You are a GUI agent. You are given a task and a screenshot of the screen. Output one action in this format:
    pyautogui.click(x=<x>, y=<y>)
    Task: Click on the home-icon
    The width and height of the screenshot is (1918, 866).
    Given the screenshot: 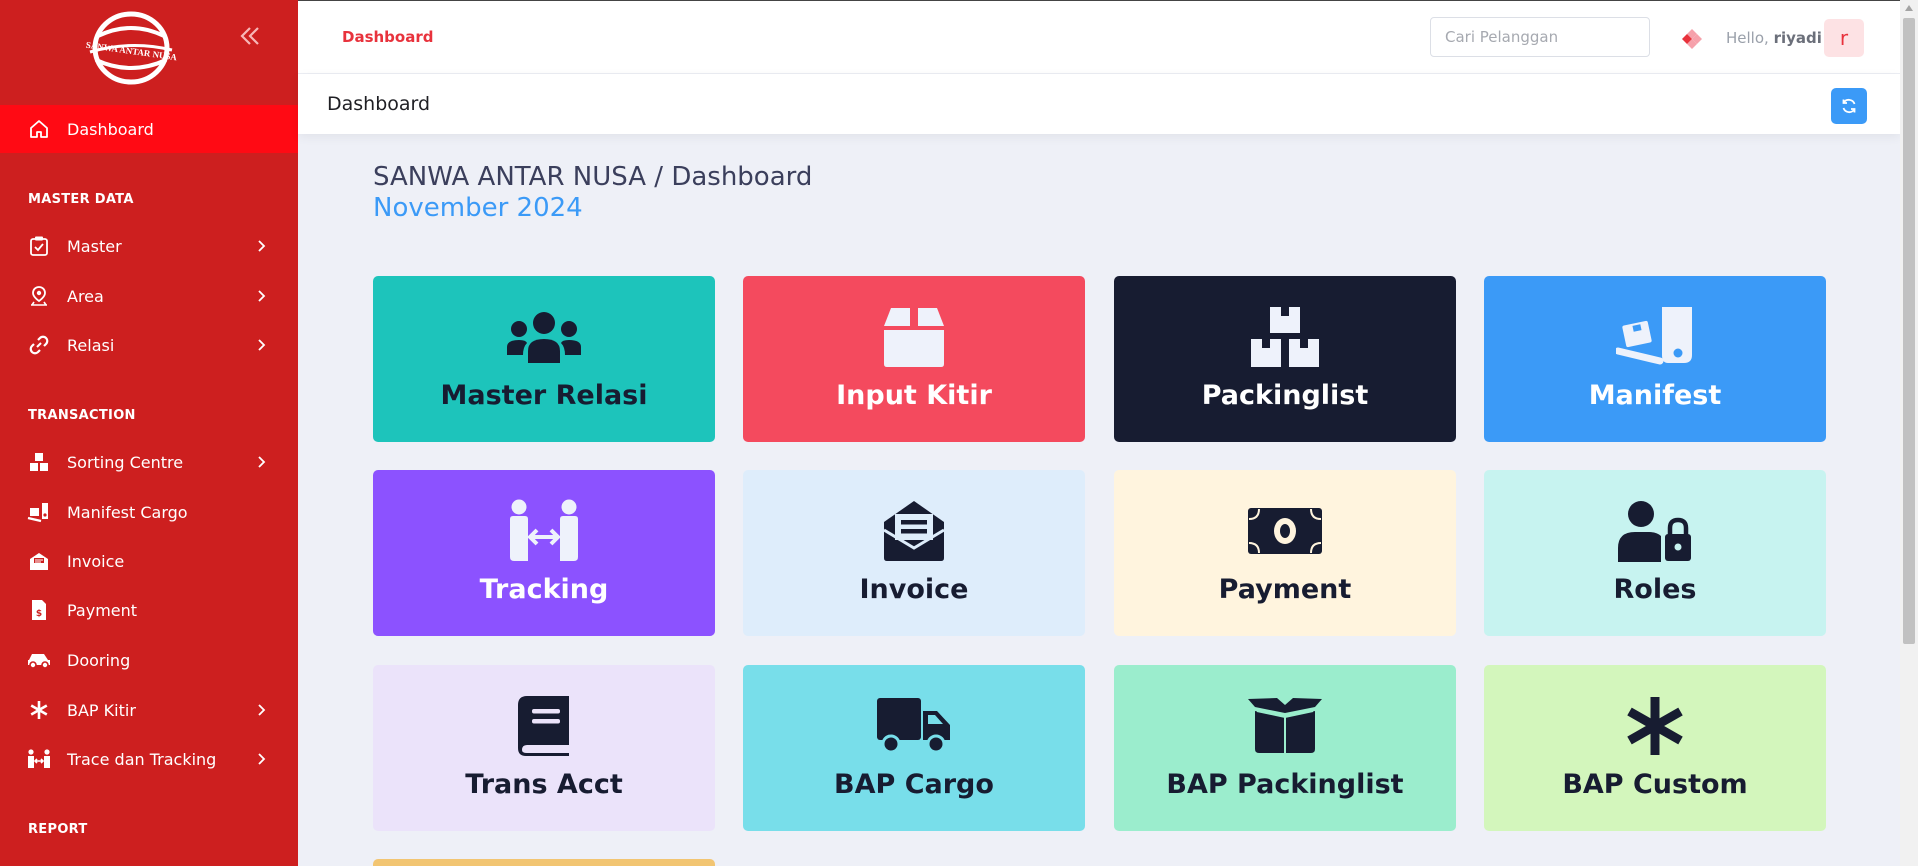 What is the action you would take?
    pyautogui.click(x=39, y=129)
    